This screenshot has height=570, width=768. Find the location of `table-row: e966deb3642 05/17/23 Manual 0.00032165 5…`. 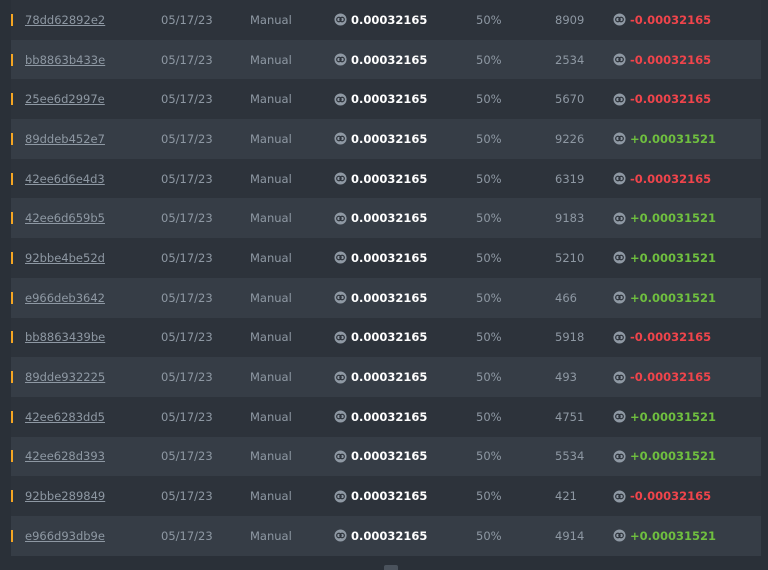

table-row: e966deb3642 05/17/23 Manual 0.00032165 5… is located at coordinates (386, 297).